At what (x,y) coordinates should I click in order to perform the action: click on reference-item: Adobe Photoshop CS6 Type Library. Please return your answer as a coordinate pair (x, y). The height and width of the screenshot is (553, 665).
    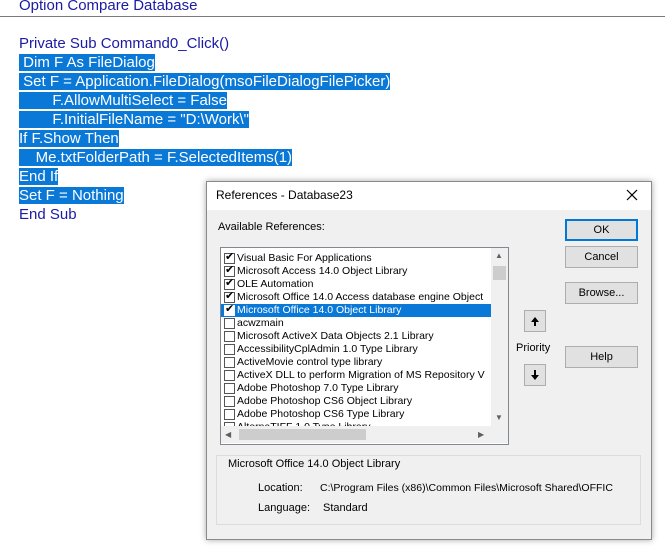
    Looking at the image, I should click on (356, 414).